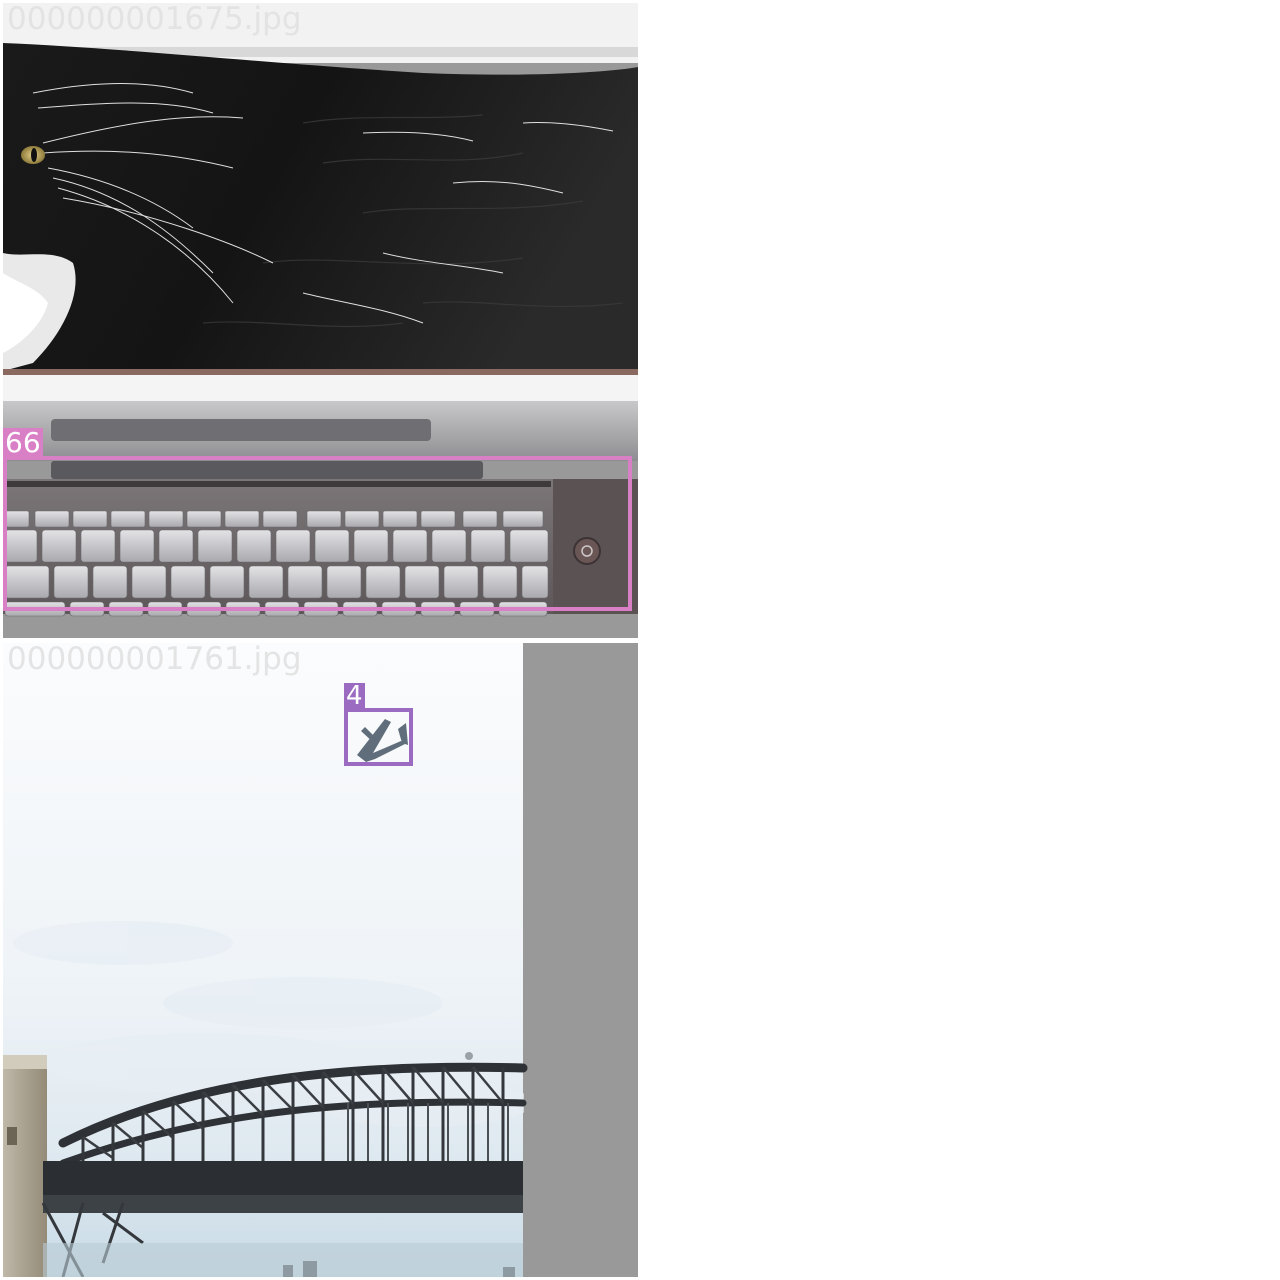 The height and width of the screenshot is (1280, 1280). I want to click on filename-label: 000000001761.jpg, so click(154, 660).